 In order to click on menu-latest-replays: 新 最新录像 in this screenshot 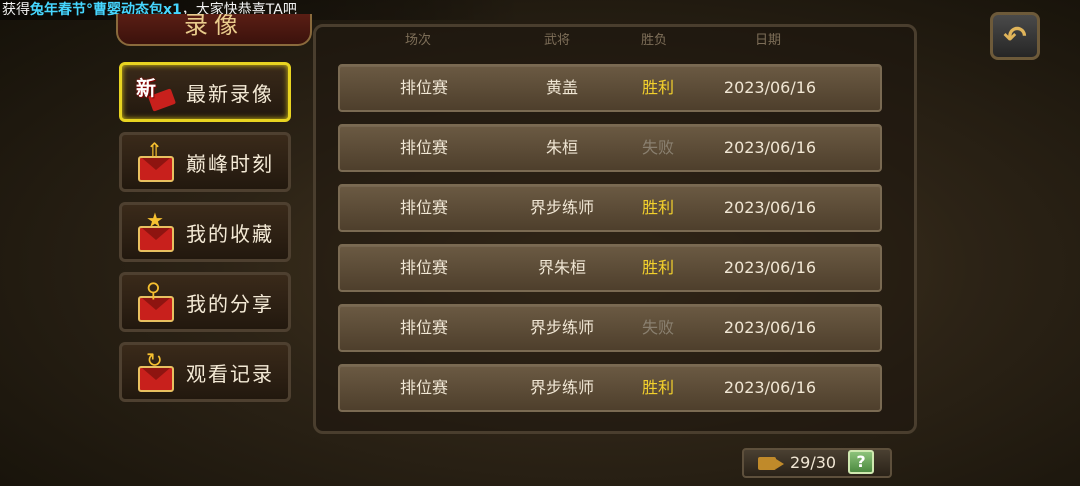, I will do `click(205, 92)`.